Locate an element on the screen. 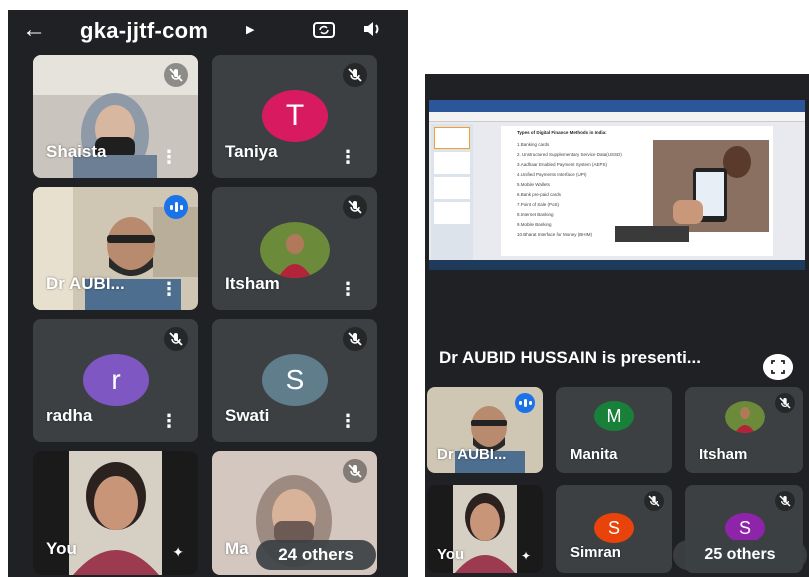  slide-thumbnails is located at coordinates (452, 192).